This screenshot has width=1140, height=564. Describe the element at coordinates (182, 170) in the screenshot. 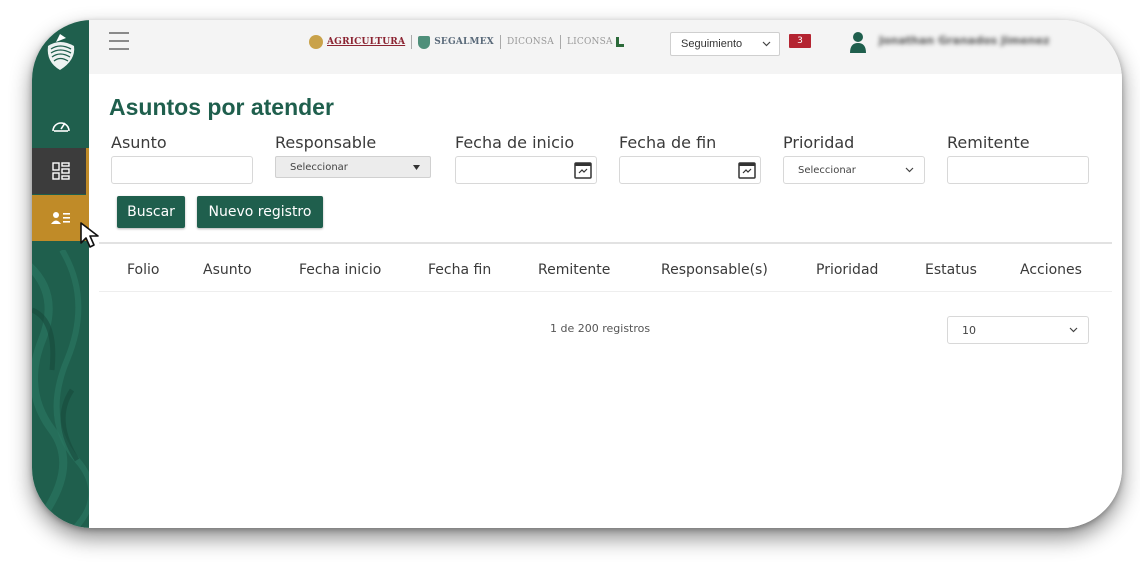

I see `asunto-input` at that location.